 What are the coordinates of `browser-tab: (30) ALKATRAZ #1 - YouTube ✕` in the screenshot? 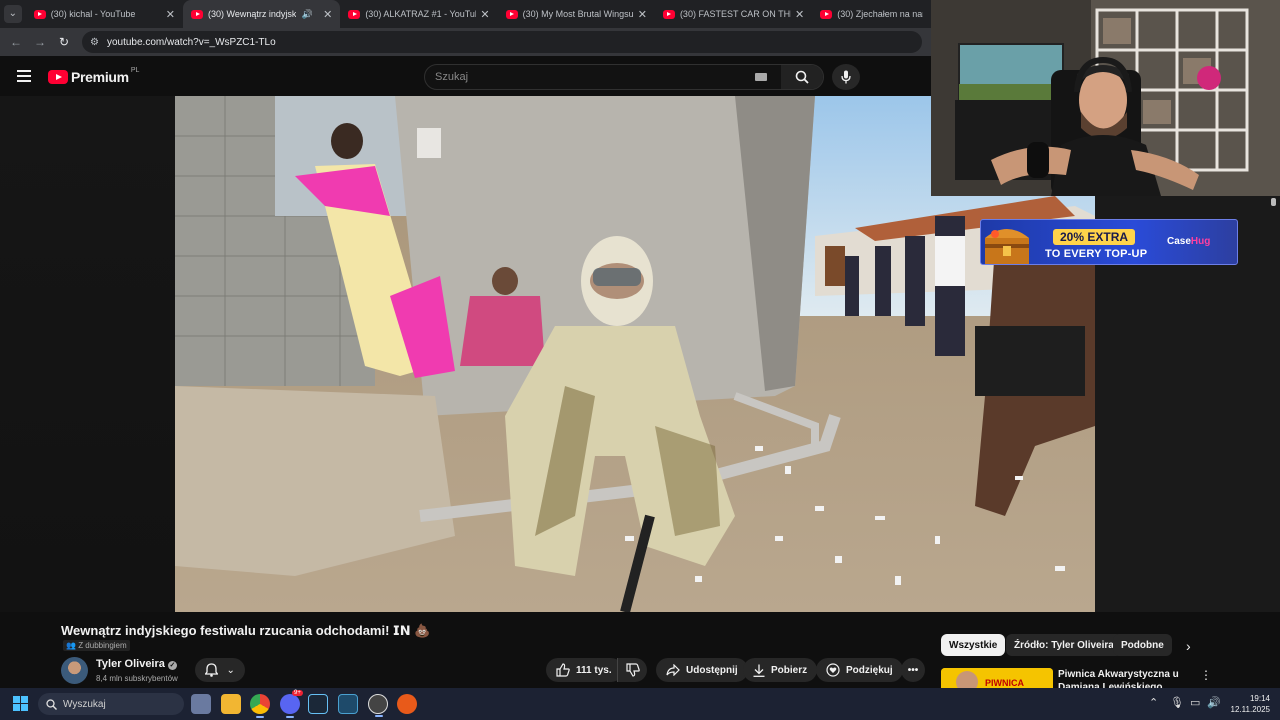 It's located at (418, 14).